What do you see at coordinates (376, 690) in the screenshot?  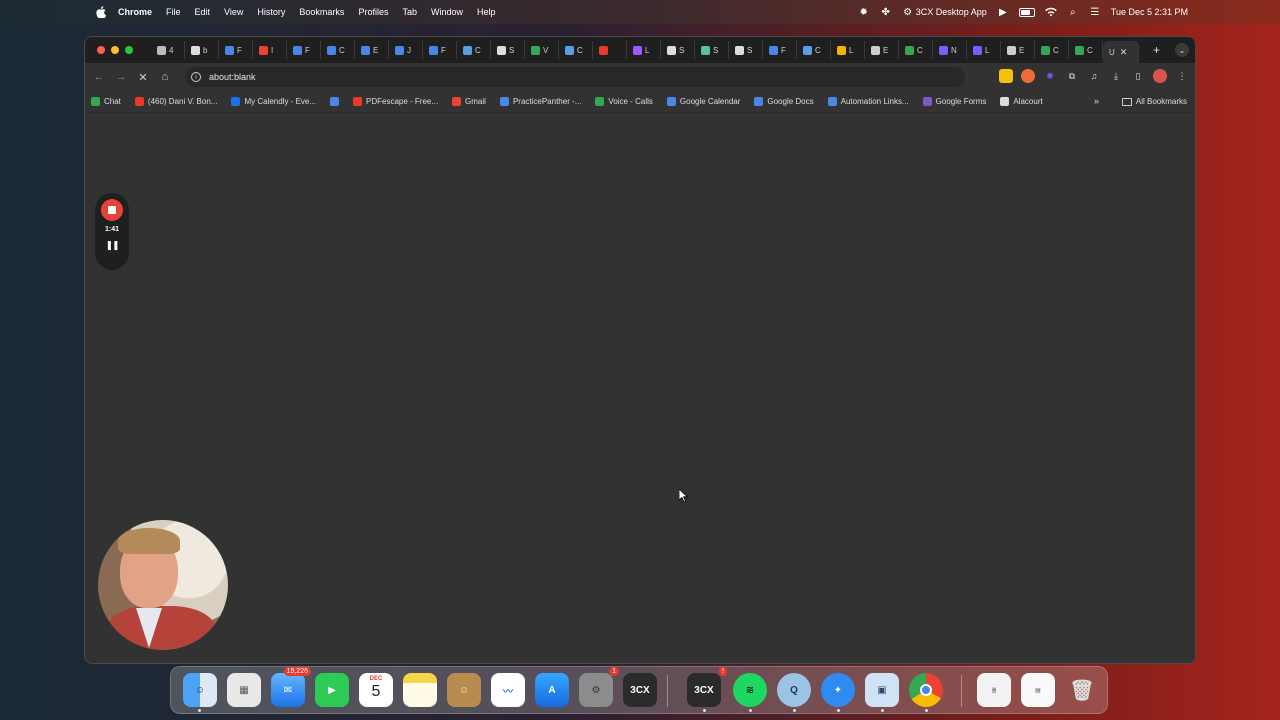 I see `calendar-icon: DEC 5` at bounding box center [376, 690].